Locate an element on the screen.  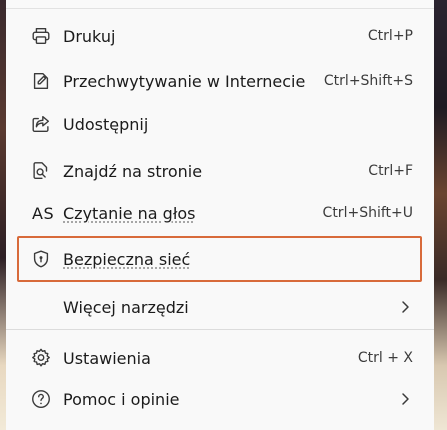
menu-item-label: Przechwytywanie w Internecie is located at coordinates (184, 81).